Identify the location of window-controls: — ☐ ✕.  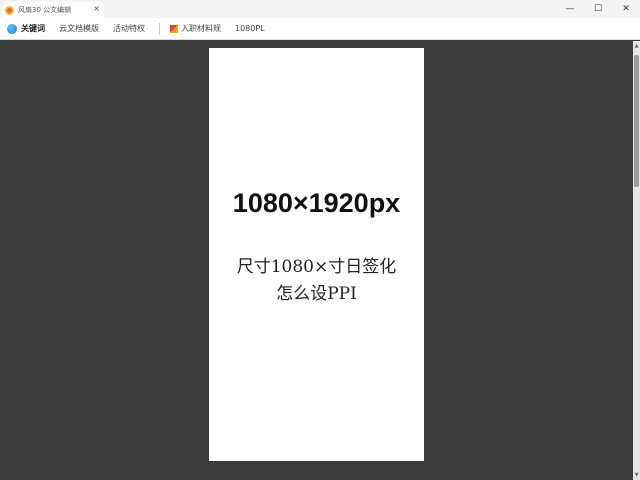
(598, 9).